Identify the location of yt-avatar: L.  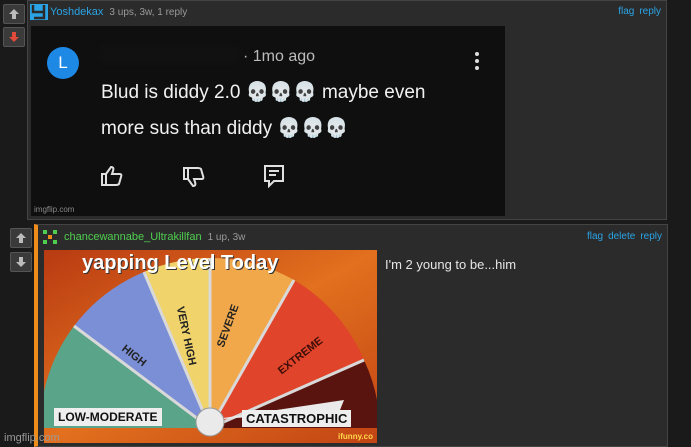
(63, 63).